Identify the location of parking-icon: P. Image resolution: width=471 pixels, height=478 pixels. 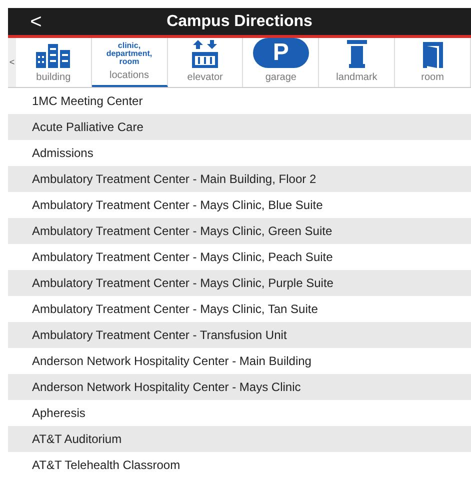
(280, 53).